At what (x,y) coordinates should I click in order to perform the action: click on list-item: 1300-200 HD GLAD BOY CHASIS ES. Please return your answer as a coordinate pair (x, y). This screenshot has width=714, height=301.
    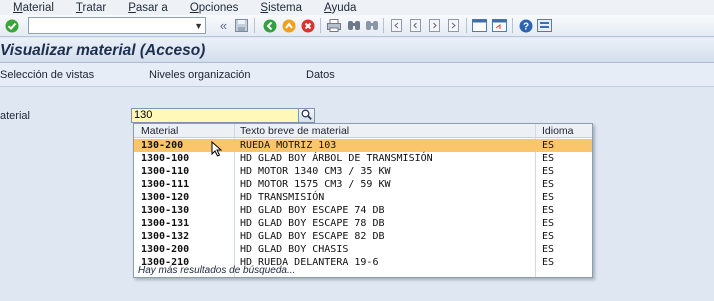
    Looking at the image, I should click on (363, 249).